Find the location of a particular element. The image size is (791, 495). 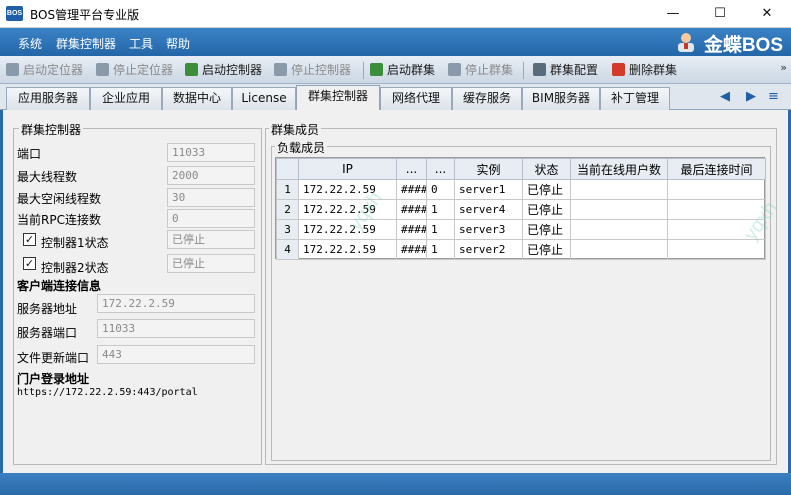

start-locator-button: 启动定位器 is located at coordinates (44, 70).